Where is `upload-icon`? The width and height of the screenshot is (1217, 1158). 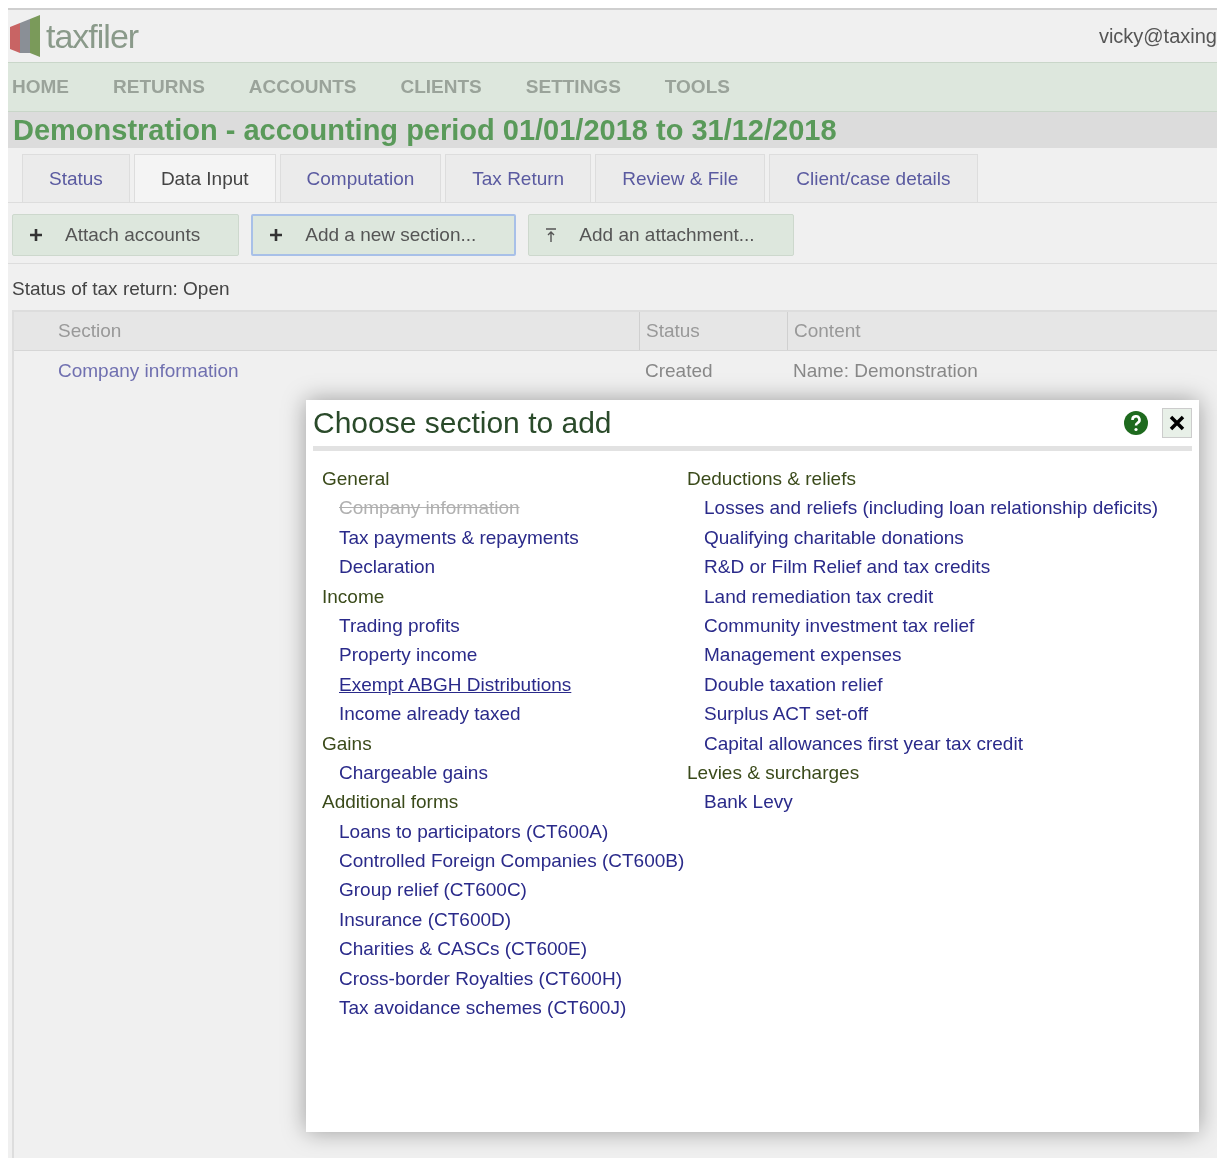 upload-icon is located at coordinates (551, 235).